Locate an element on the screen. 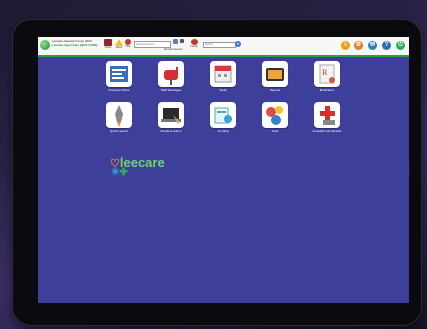 The width and height of the screenshot is (427, 329). tile-label: Reports is located at coordinates (275, 90).